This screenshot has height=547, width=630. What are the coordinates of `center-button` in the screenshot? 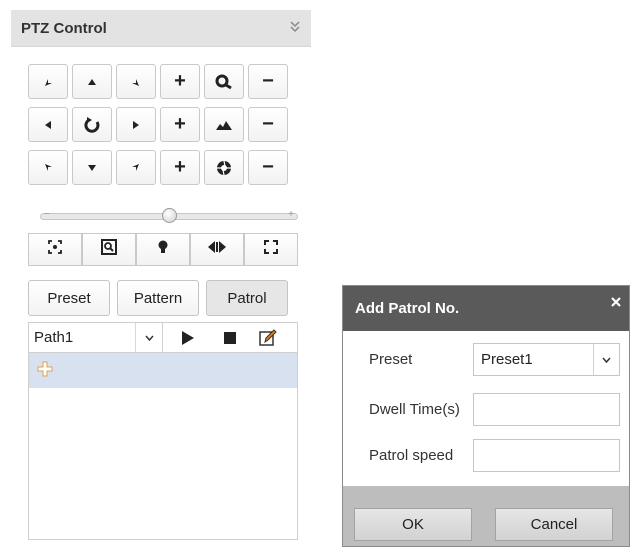 It's located at (55, 249).